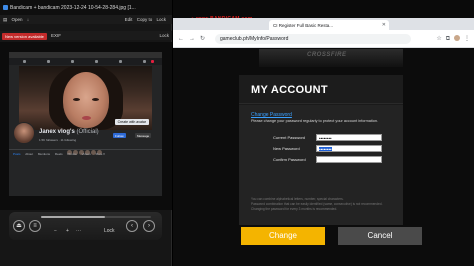  Describe the element at coordinates (73, 217) in the screenshot. I see `progress-fill` at that location.